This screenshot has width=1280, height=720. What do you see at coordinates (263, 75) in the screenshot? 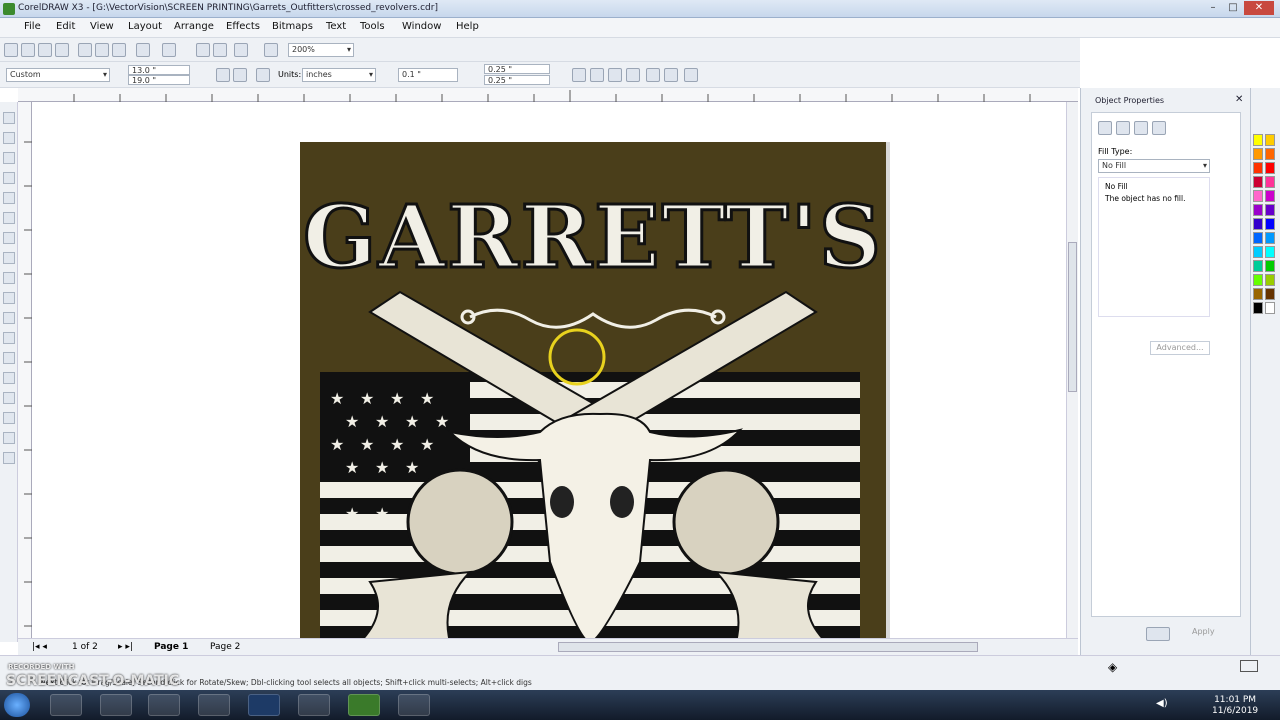
I see `all-pages-icon` at bounding box center [263, 75].